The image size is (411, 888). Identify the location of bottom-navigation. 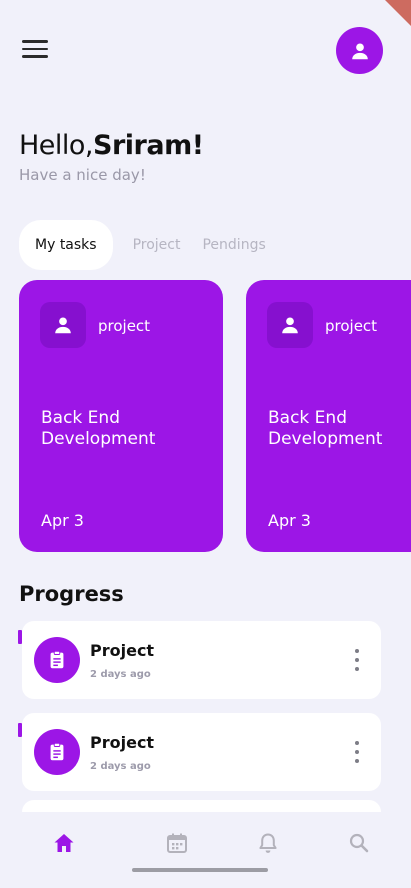
(205, 850).